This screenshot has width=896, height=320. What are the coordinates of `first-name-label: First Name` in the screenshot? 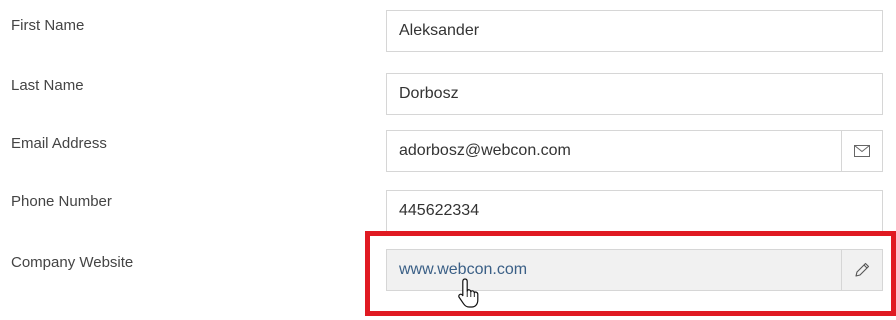 It's located at (48, 25).